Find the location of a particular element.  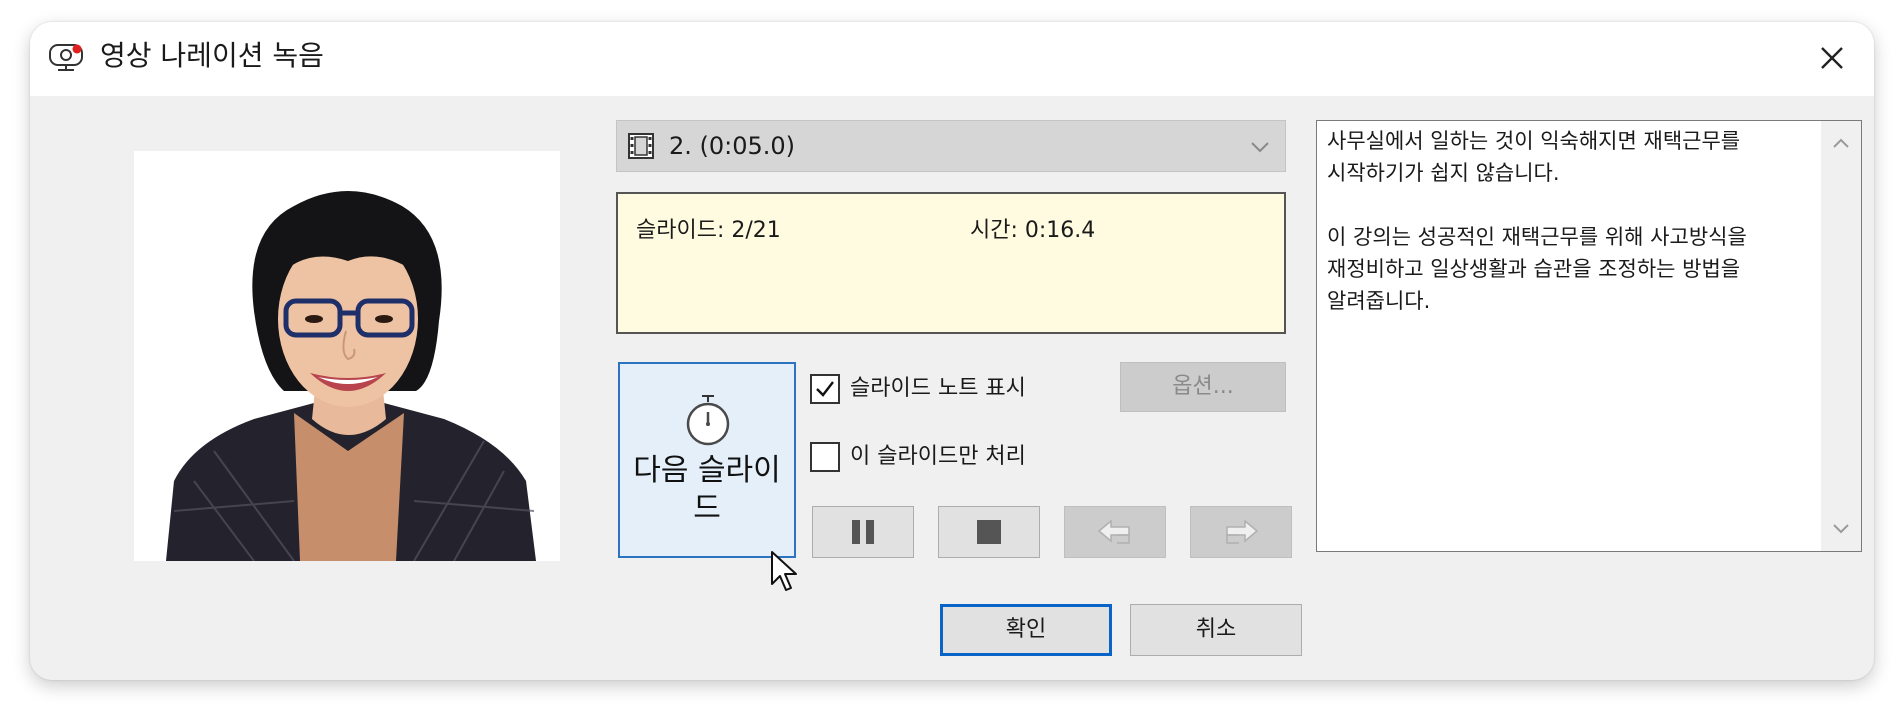

arrow-left-icon is located at coordinates (1113, 531).